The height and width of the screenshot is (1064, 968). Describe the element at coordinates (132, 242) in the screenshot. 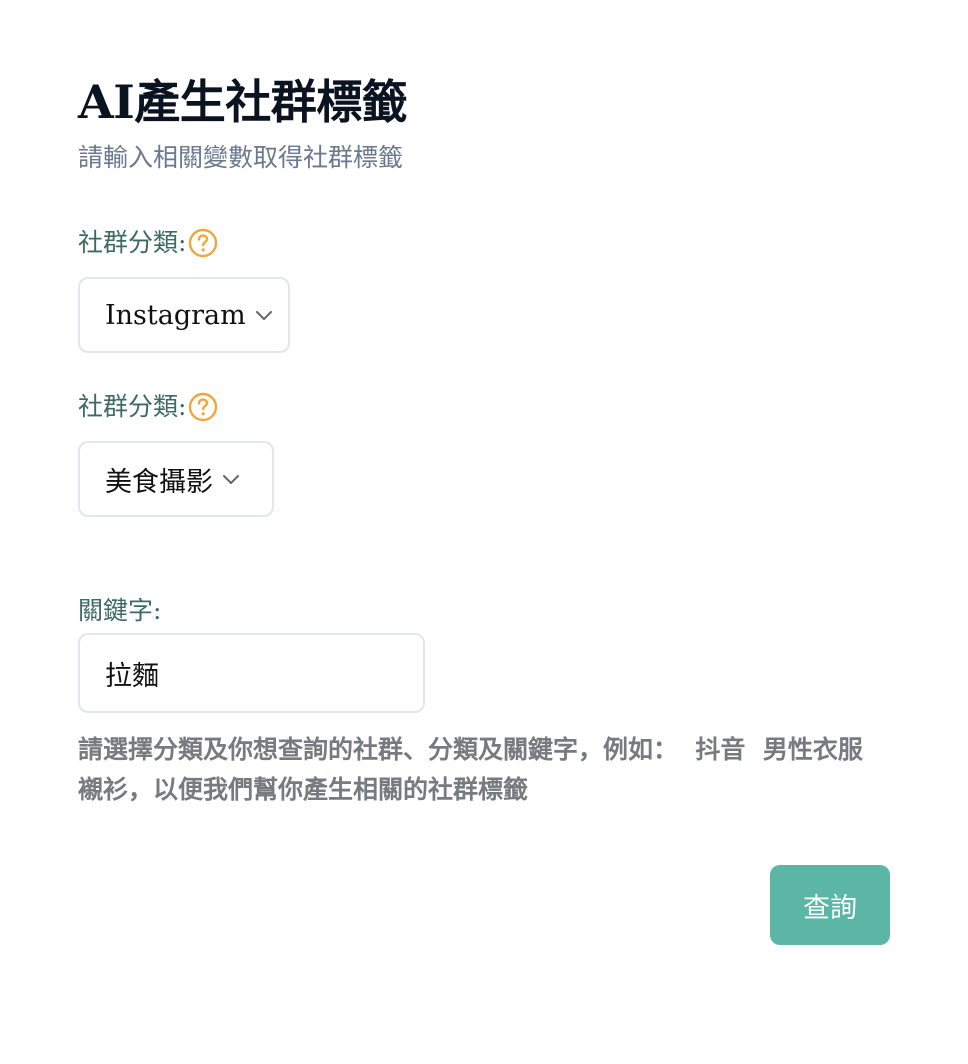

I see `platform-label-text: 社群分類:` at that location.